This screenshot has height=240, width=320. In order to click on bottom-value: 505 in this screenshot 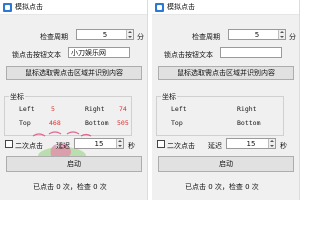, I will do `click(123, 123)`.